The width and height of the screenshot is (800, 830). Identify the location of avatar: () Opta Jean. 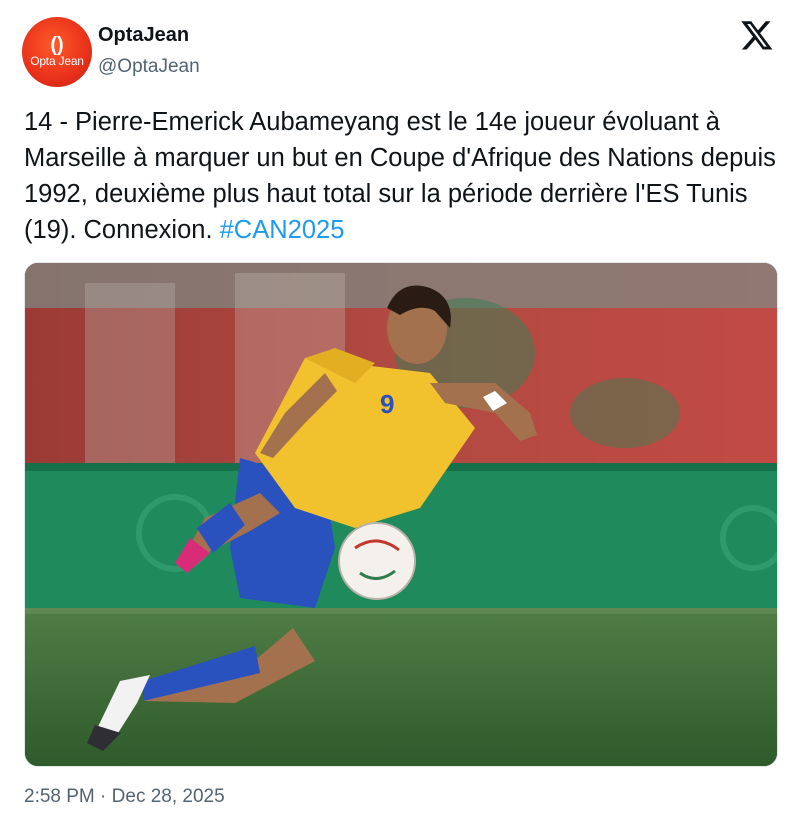
(57, 52).